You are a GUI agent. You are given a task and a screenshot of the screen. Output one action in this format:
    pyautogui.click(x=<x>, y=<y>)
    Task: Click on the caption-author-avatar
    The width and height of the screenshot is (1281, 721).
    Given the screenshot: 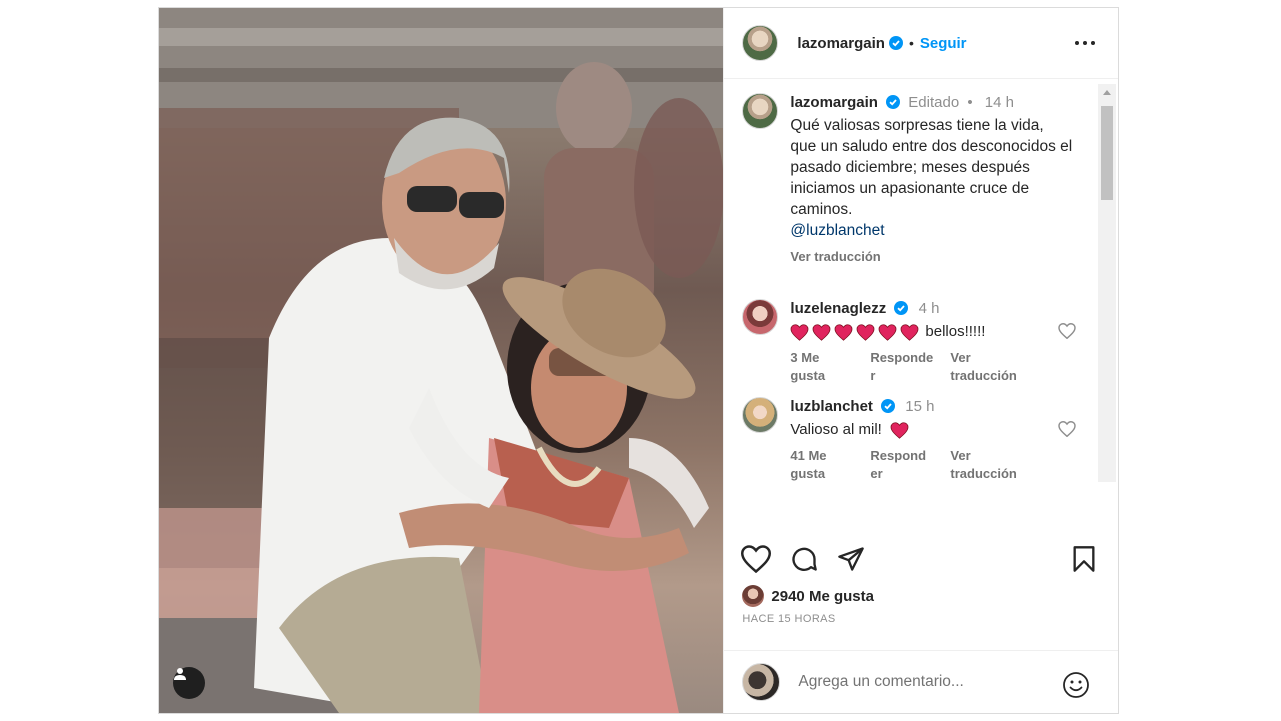 What is the action you would take?
    pyautogui.click(x=760, y=111)
    